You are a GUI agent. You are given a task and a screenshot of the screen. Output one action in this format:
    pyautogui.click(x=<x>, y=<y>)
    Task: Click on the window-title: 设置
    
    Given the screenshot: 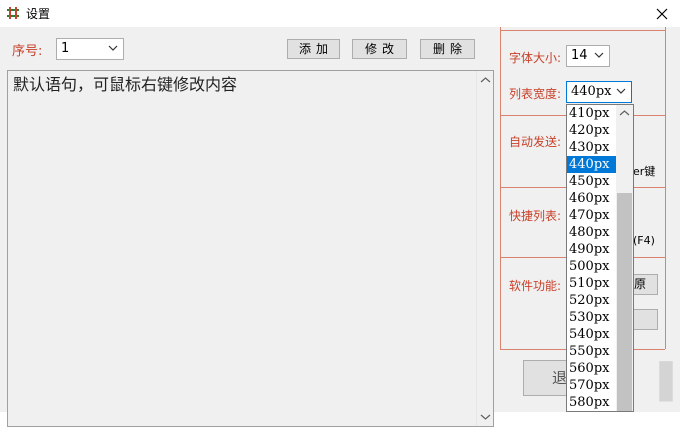 What is the action you would take?
    pyautogui.click(x=38, y=14)
    